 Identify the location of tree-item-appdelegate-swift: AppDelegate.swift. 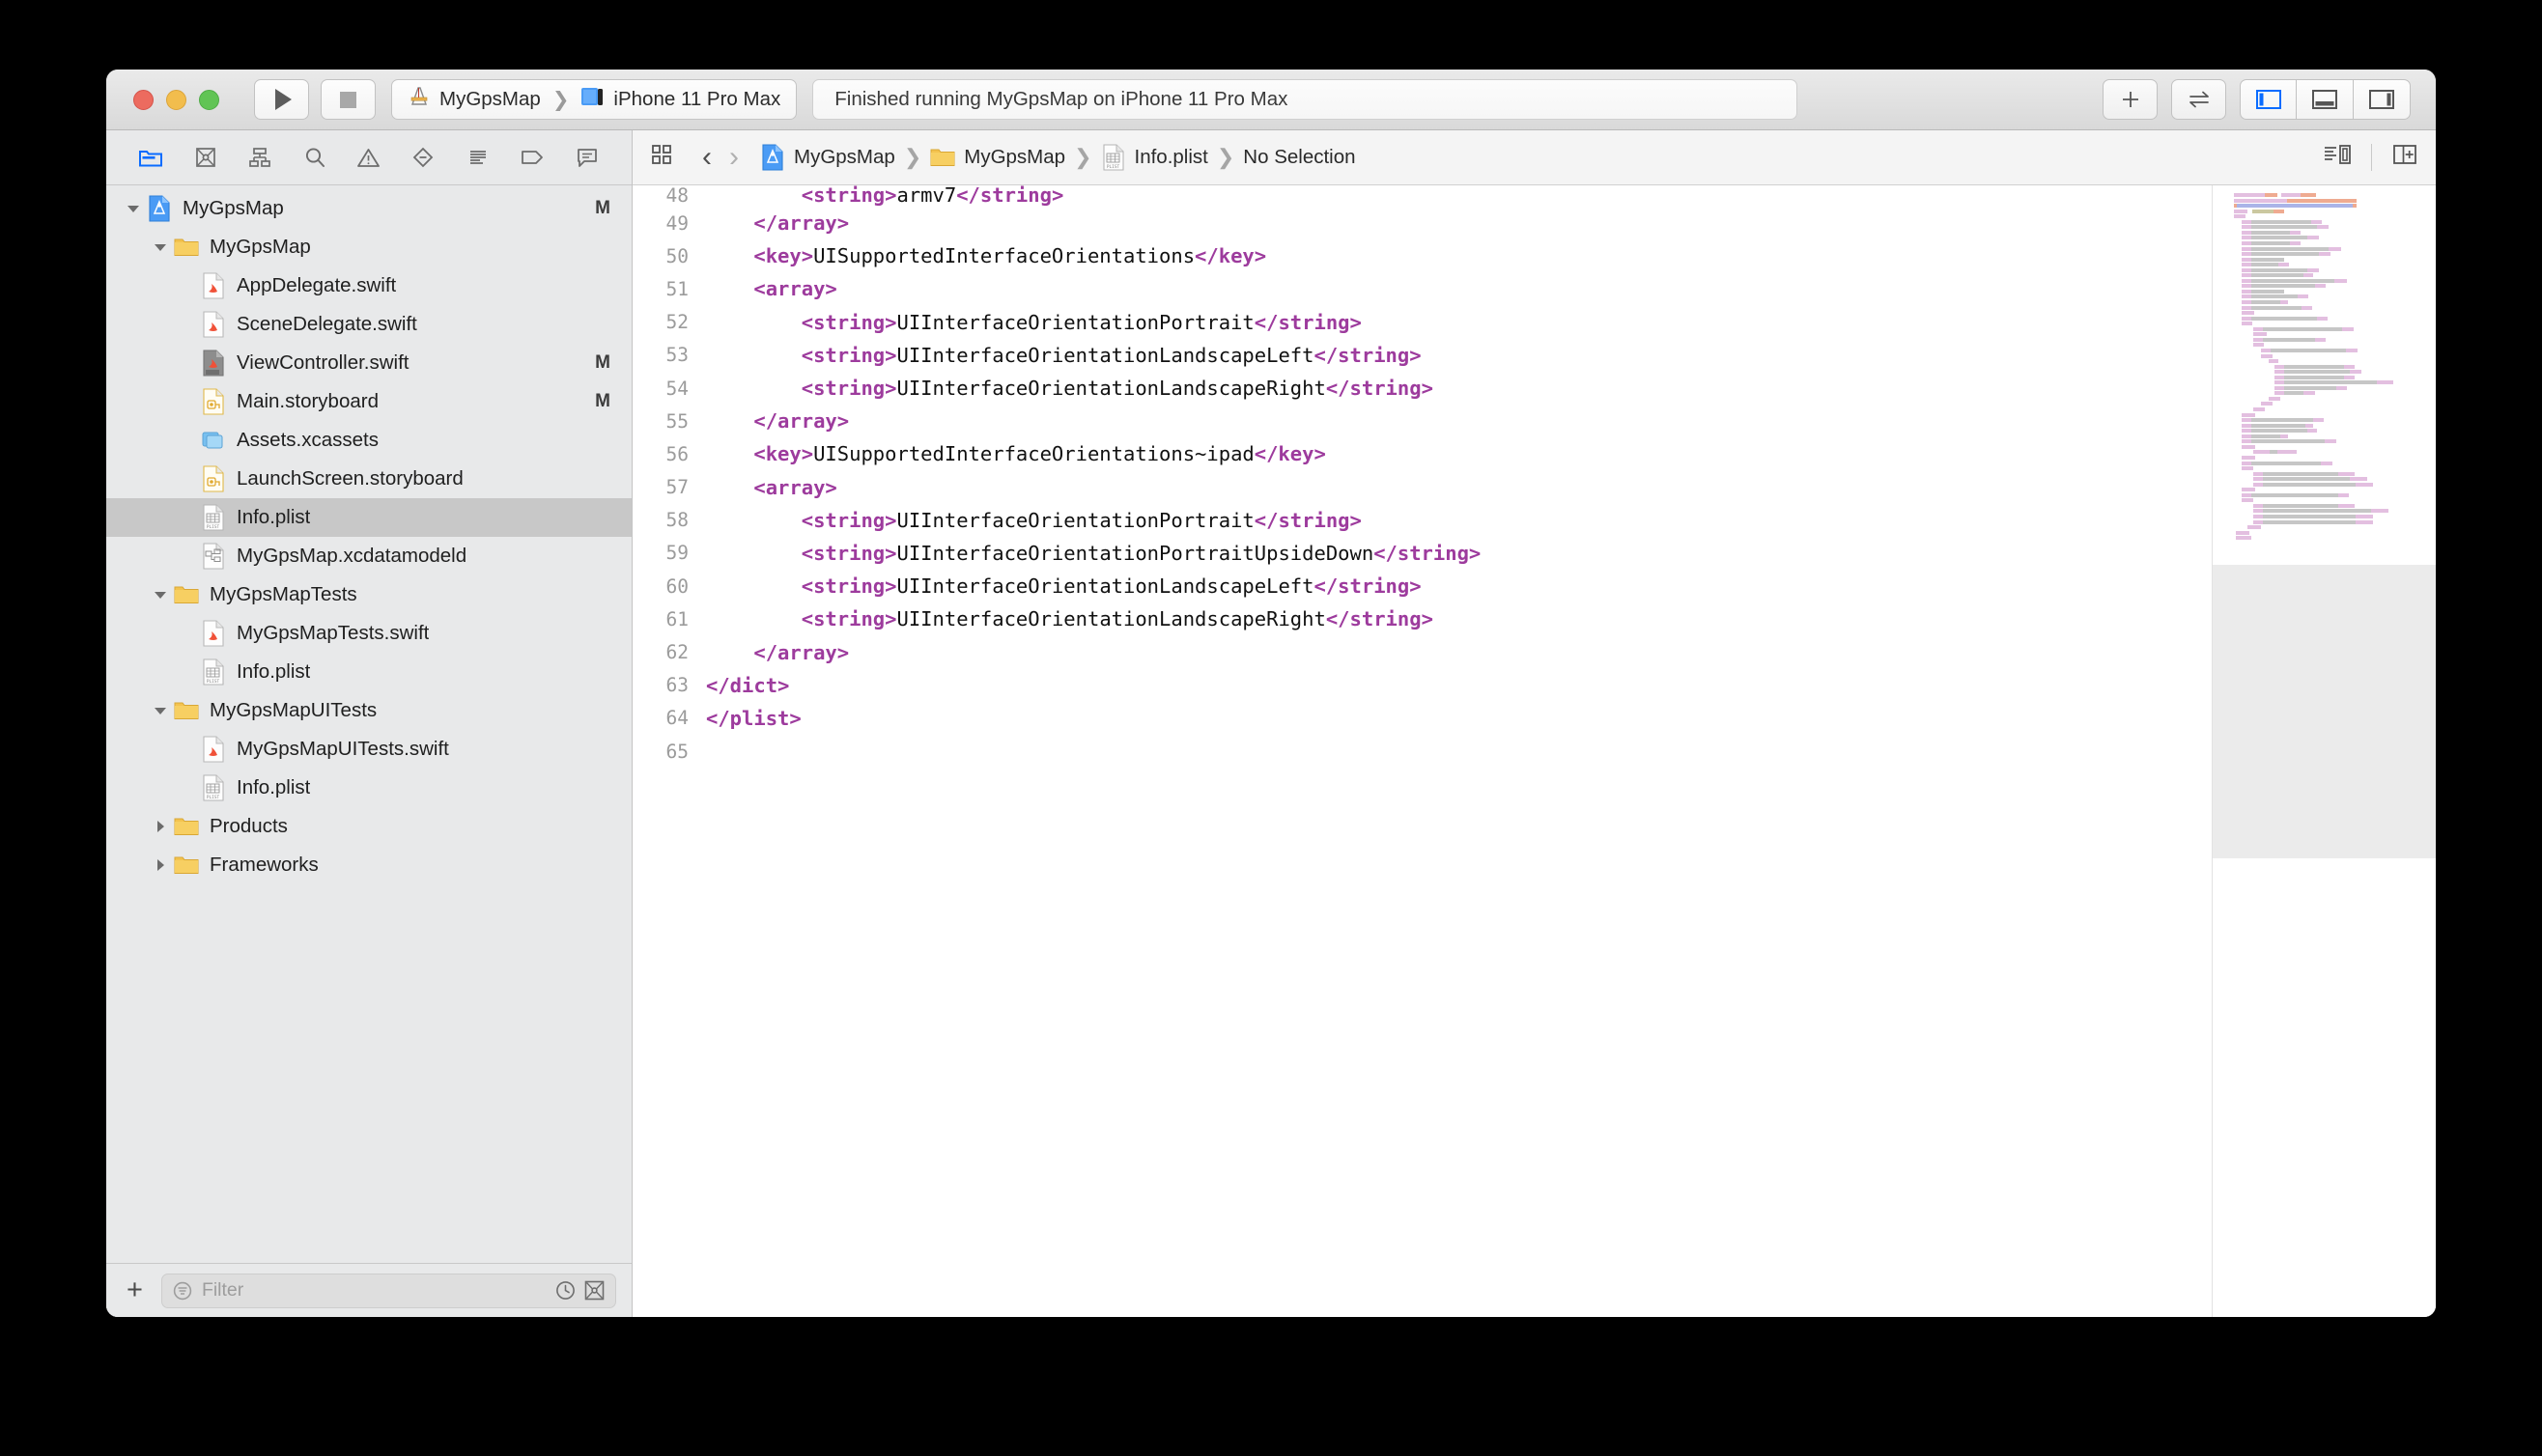
(369, 286).